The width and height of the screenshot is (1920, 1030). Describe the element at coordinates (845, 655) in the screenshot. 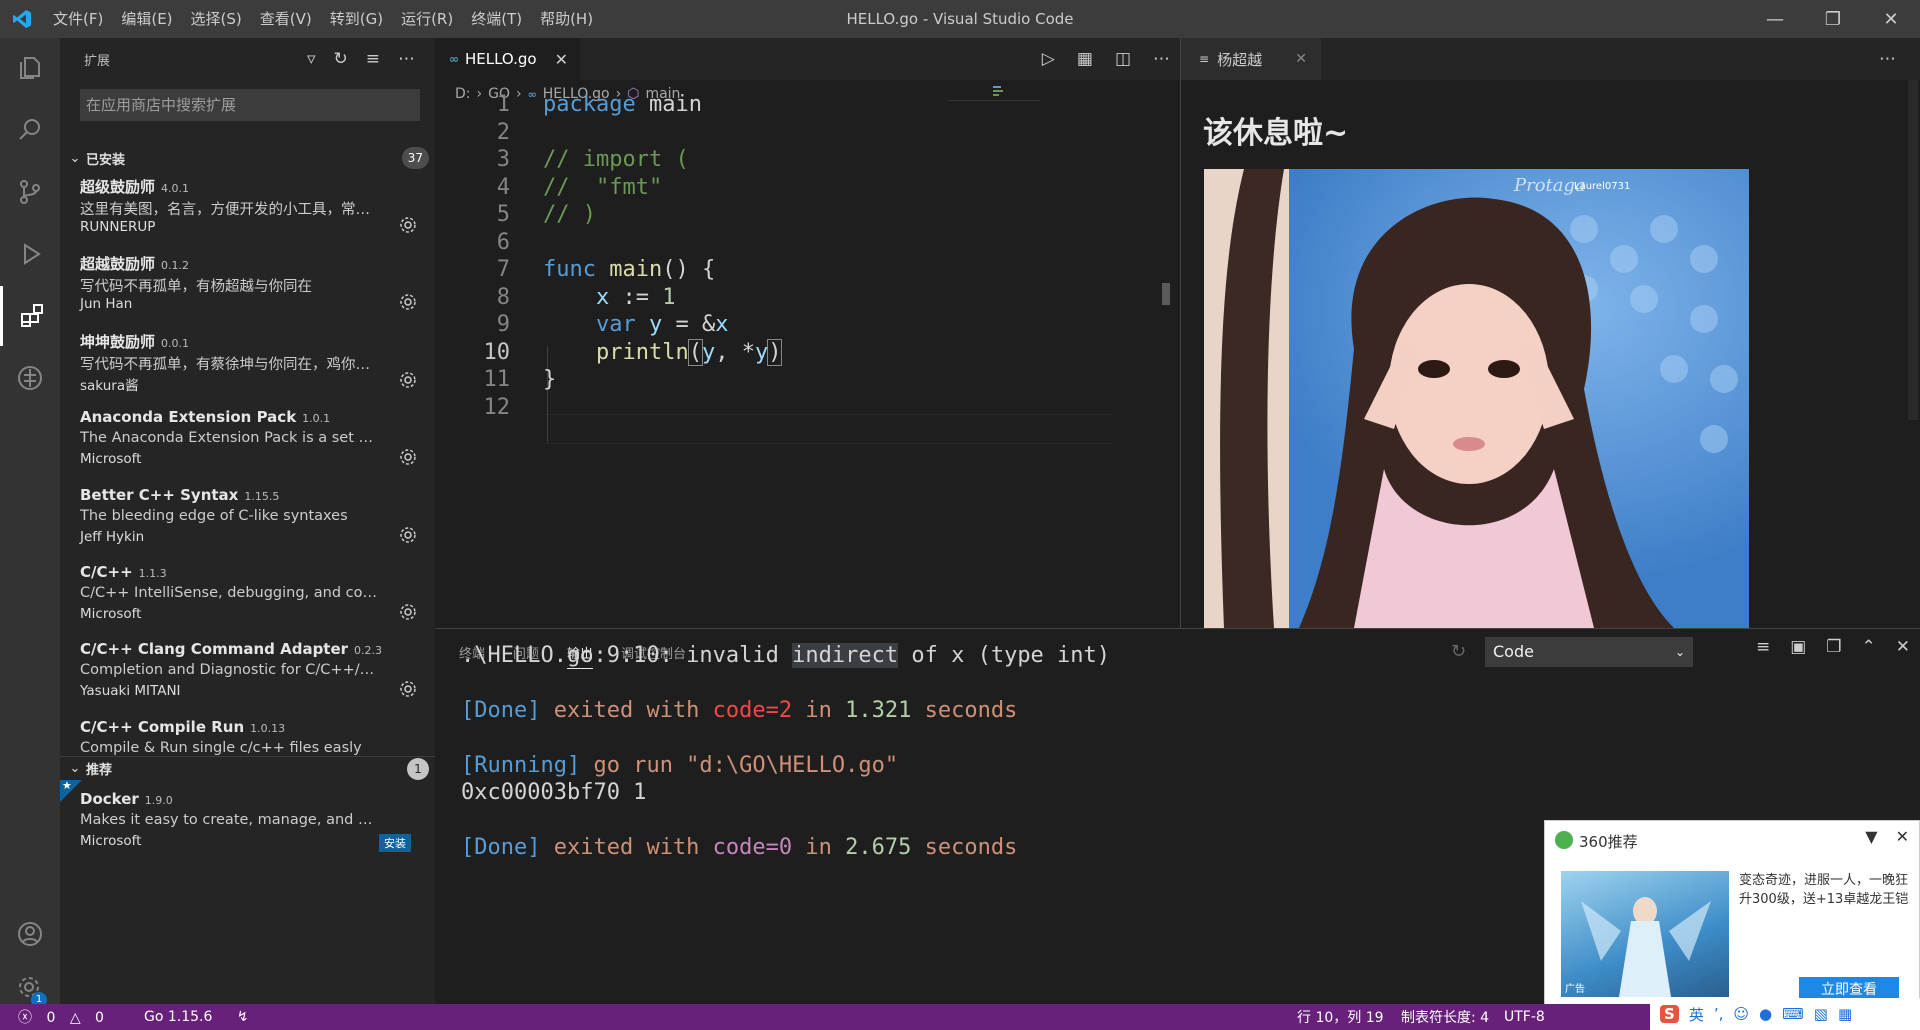

I see `output-text: indirect` at that location.